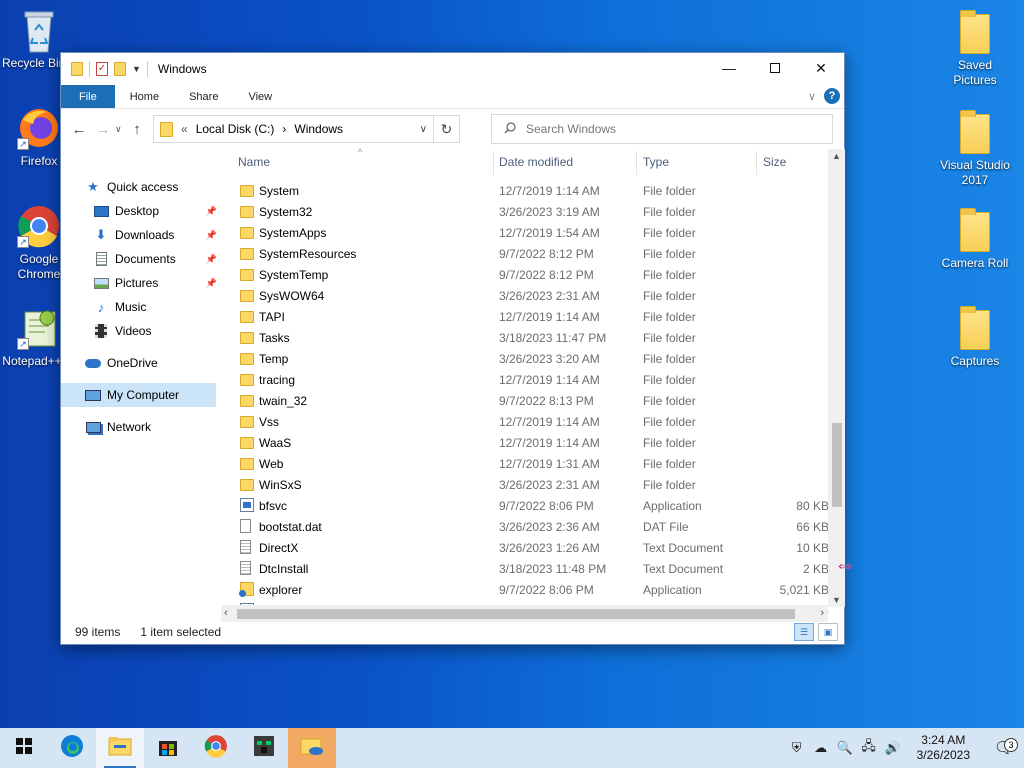 The height and width of the screenshot is (768, 1024). Describe the element at coordinates (141, 363) in the screenshot. I see `nav-item-onedrive: OneDrive` at that location.